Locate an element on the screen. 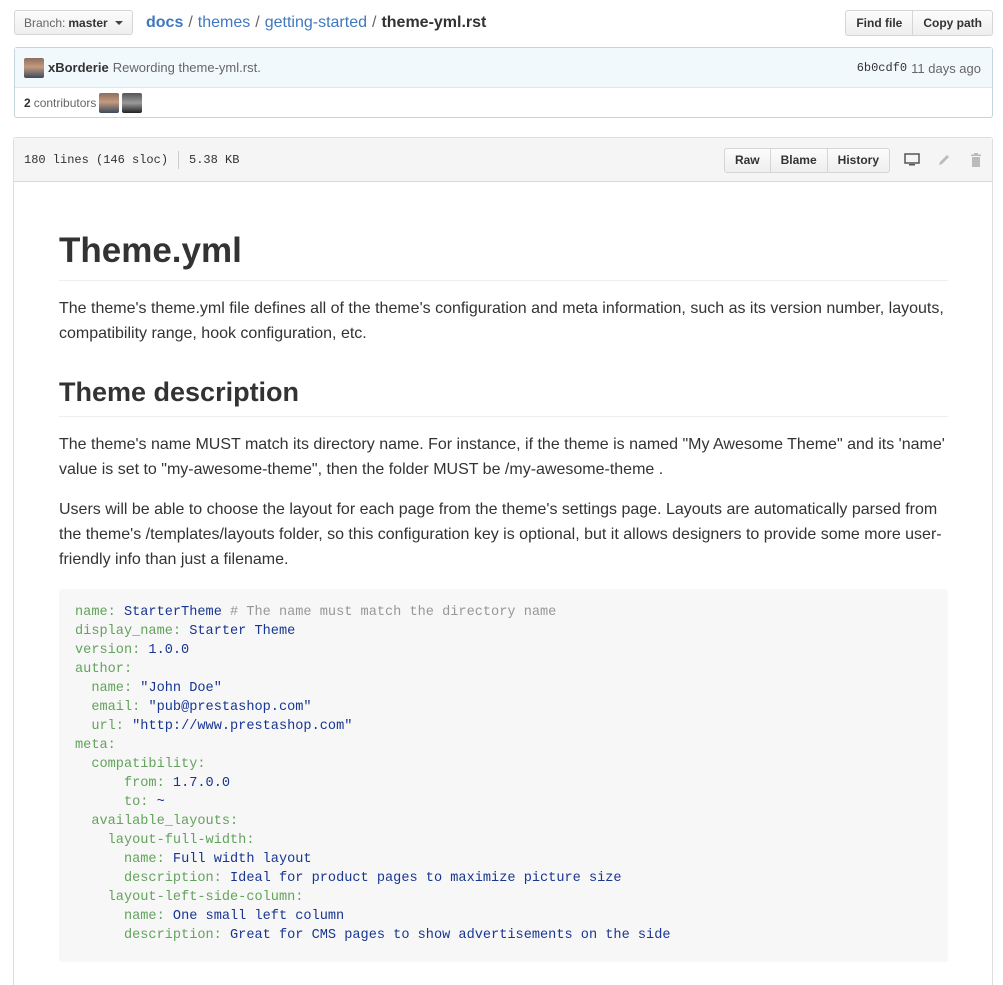 This screenshot has width=1003, height=985. code-key: email: is located at coordinates (116, 708).